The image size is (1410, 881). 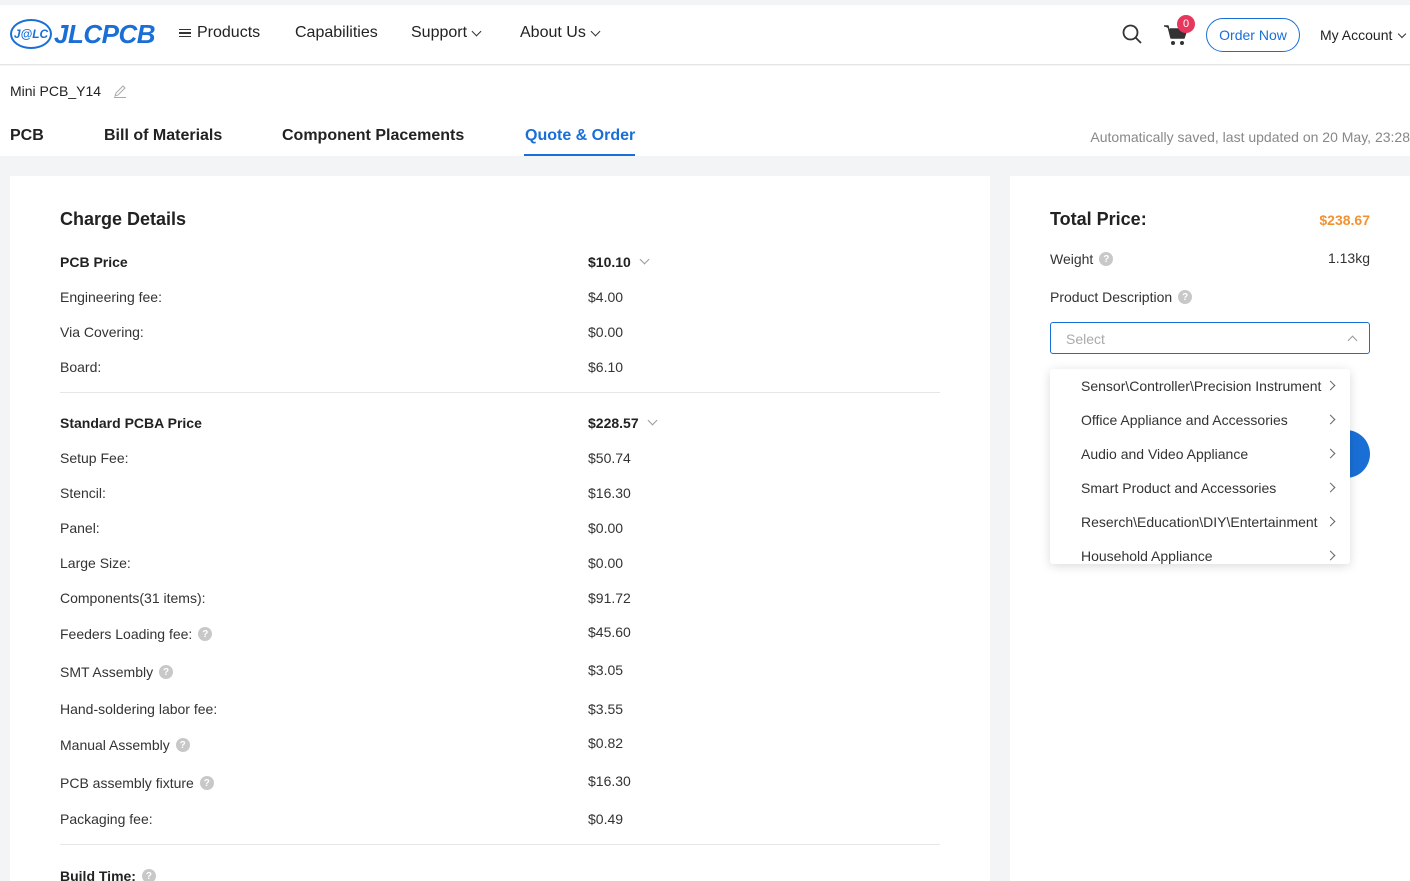 What do you see at coordinates (609, 598) in the screenshot?
I see `charge-value: $91.72` at bounding box center [609, 598].